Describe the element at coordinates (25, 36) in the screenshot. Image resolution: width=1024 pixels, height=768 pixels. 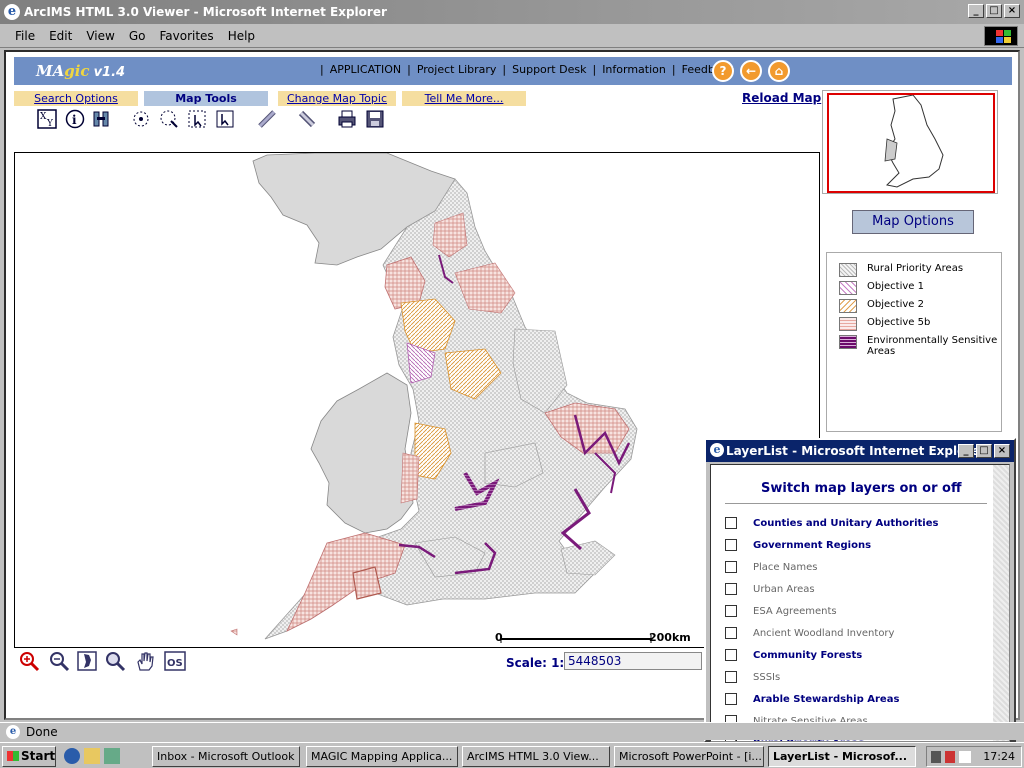
I see `menu-file: File` at that location.